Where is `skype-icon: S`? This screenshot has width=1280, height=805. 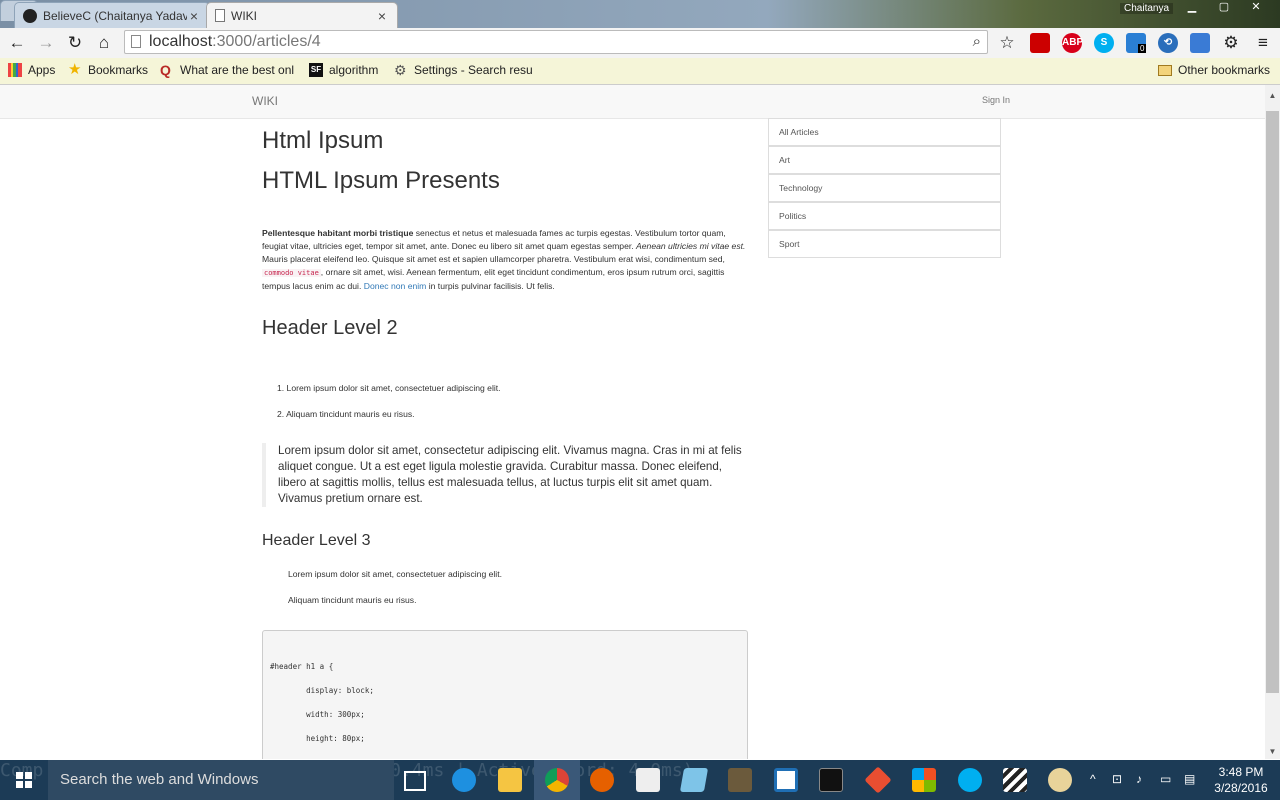 skype-icon: S is located at coordinates (1104, 43).